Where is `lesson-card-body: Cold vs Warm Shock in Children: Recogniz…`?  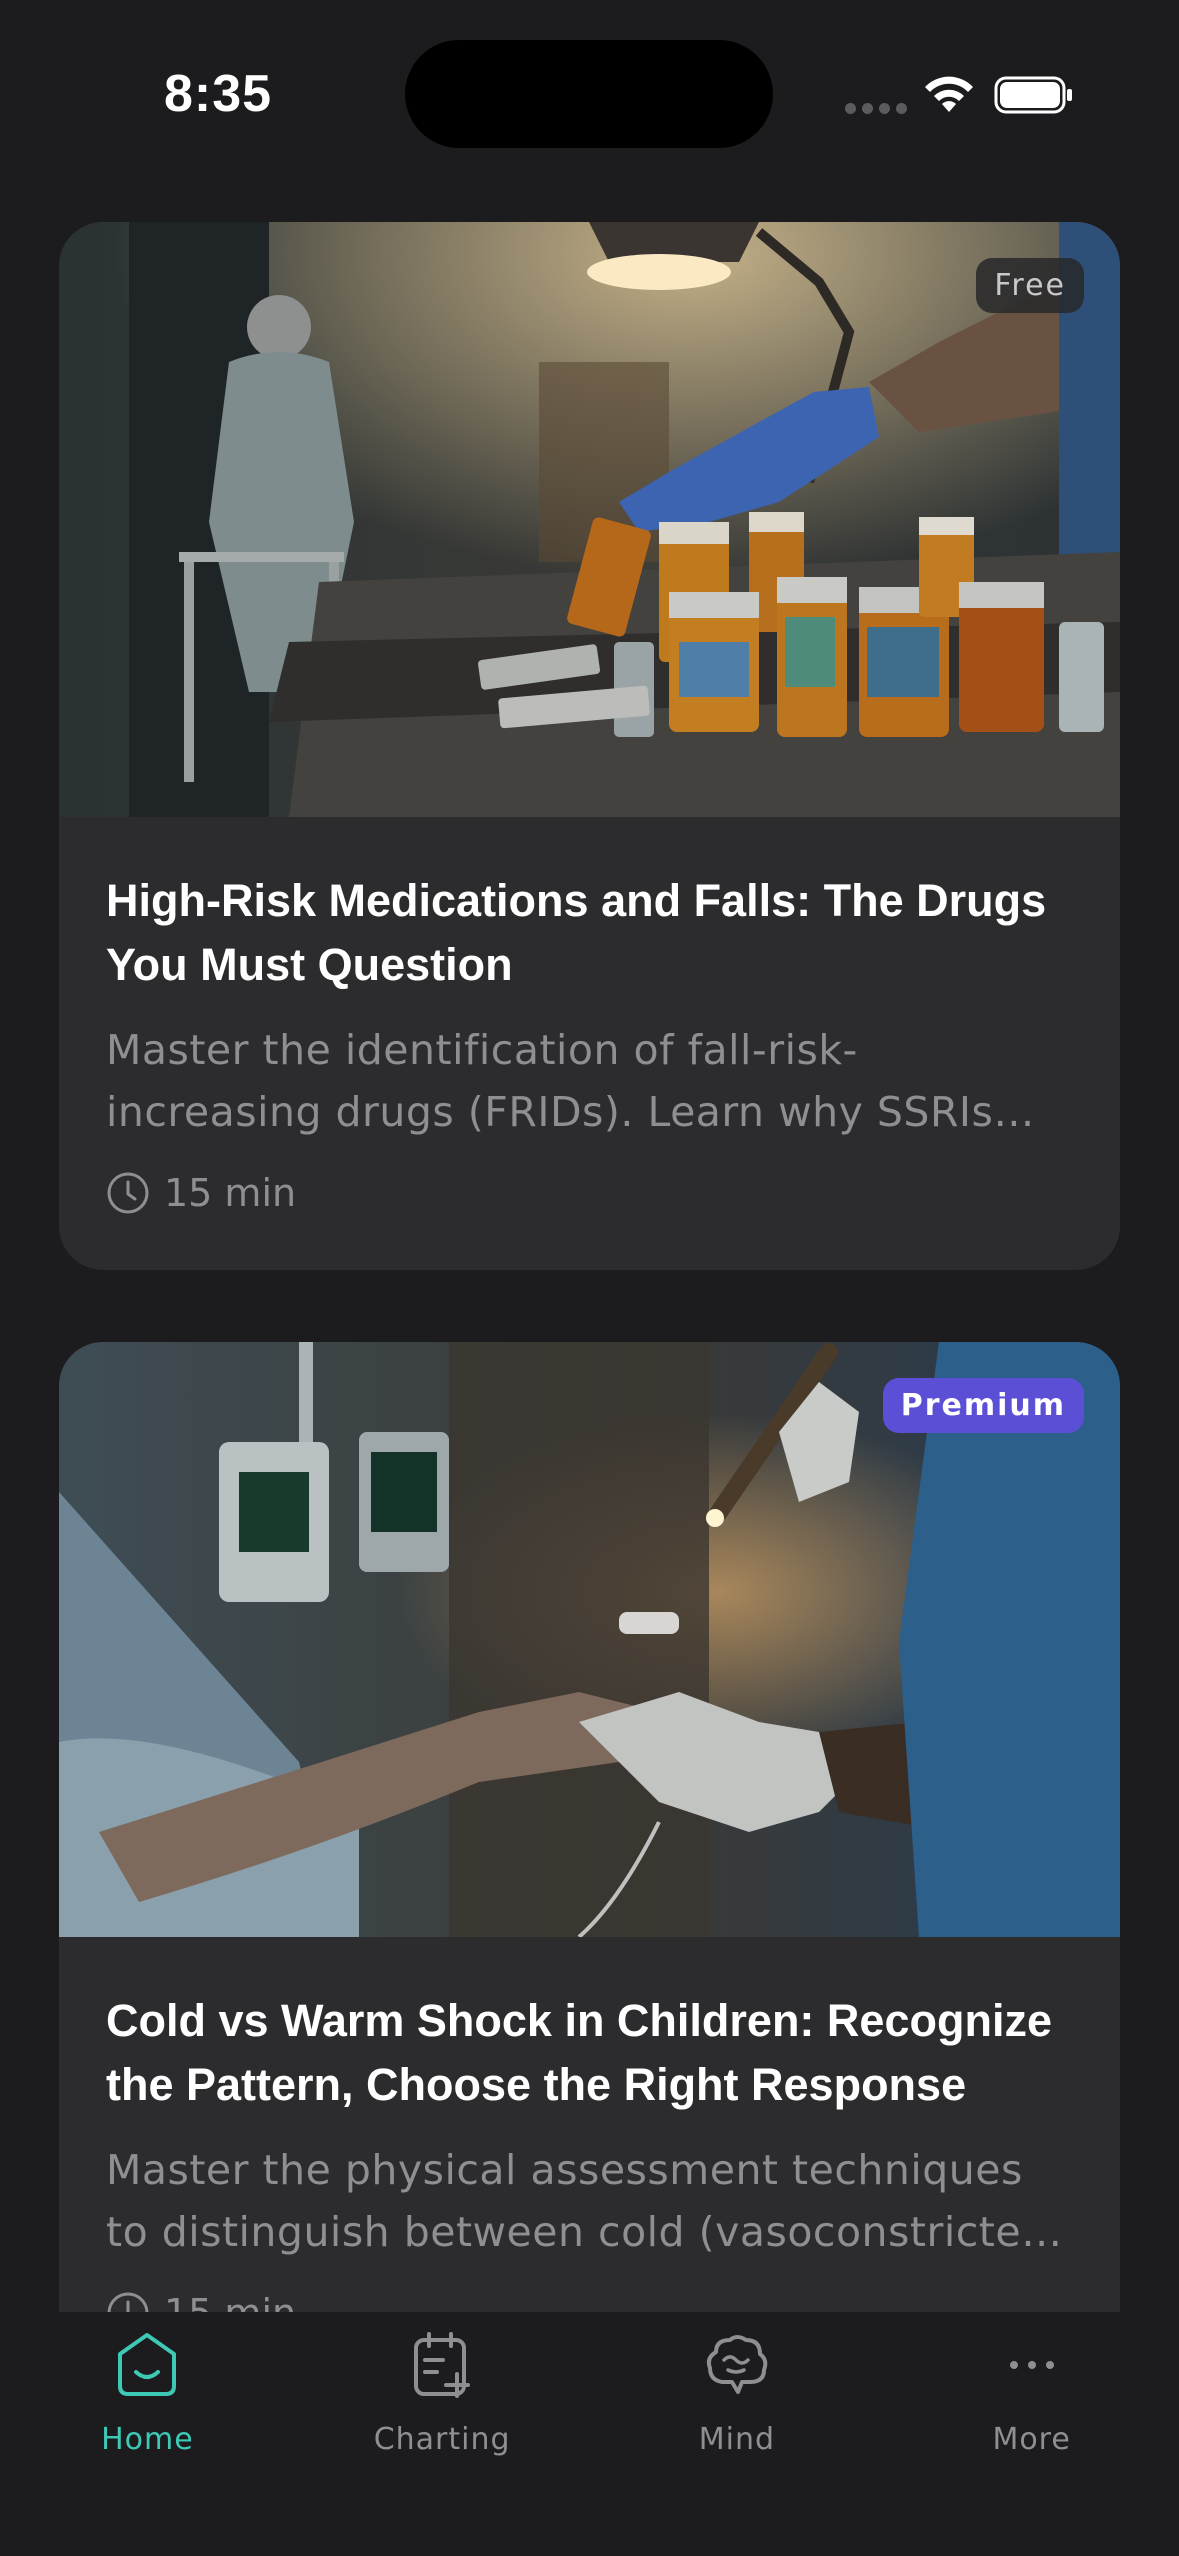
lesson-card-body: Cold vs Warm Shock in Children: Recogniz… is located at coordinates (589, 2150).